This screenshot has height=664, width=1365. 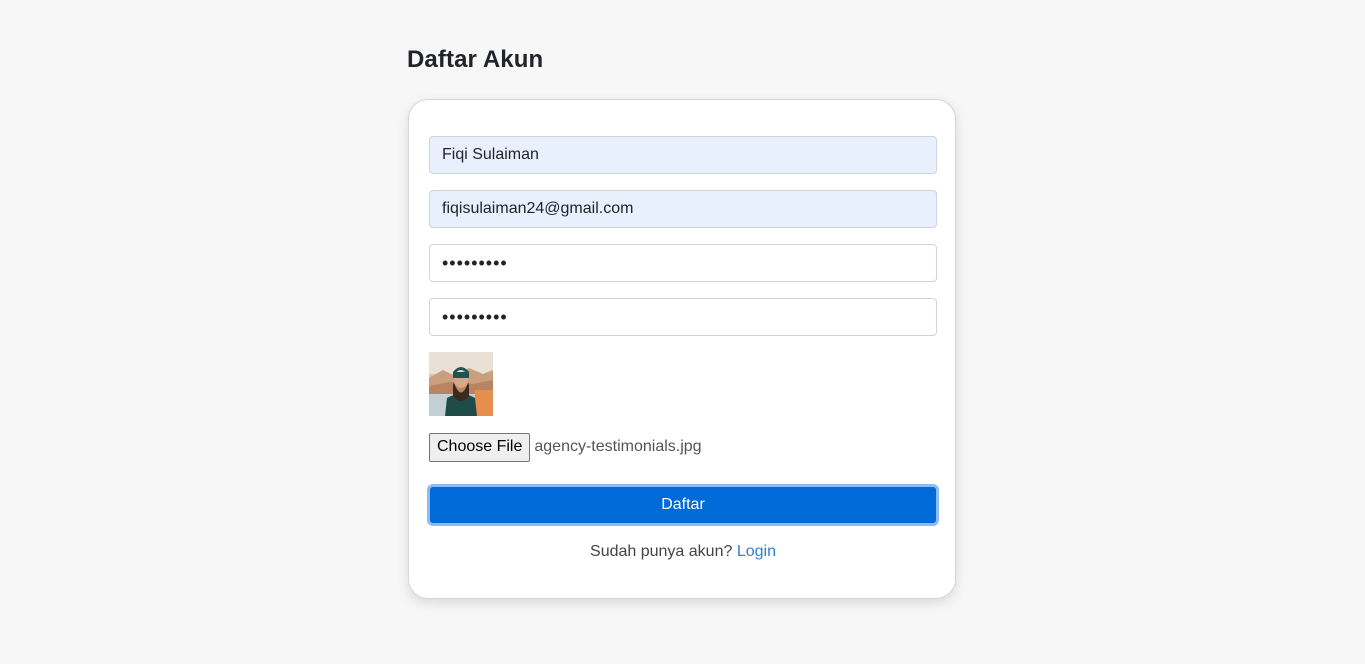 I want to click on avatar-preview, so click(x=461, y=384).